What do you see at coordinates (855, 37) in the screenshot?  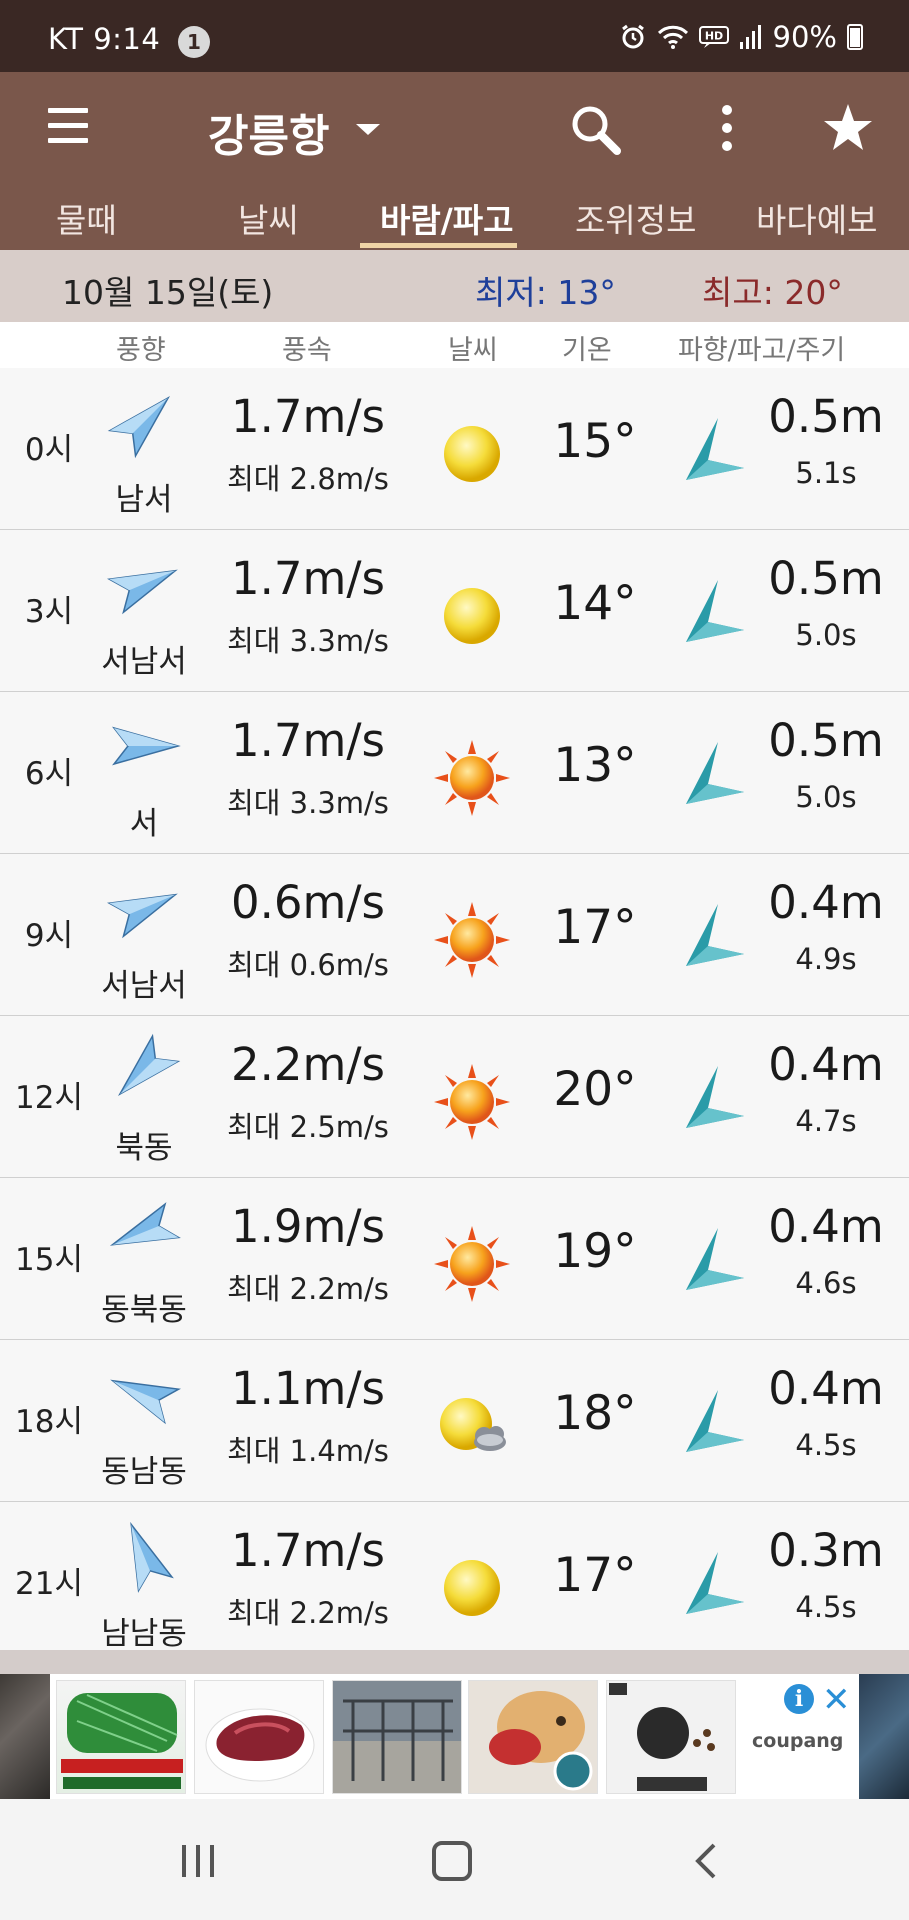 I see `battery-icon` at bounding box center [855, 37].